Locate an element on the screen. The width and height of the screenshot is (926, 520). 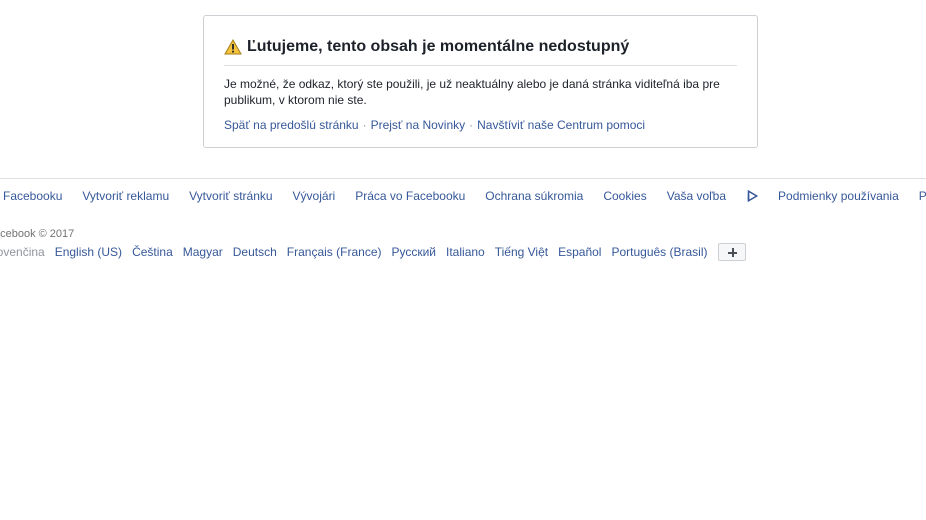
footer-link-ad-choices: Vaša voľba is located at coordinates (712, 196).